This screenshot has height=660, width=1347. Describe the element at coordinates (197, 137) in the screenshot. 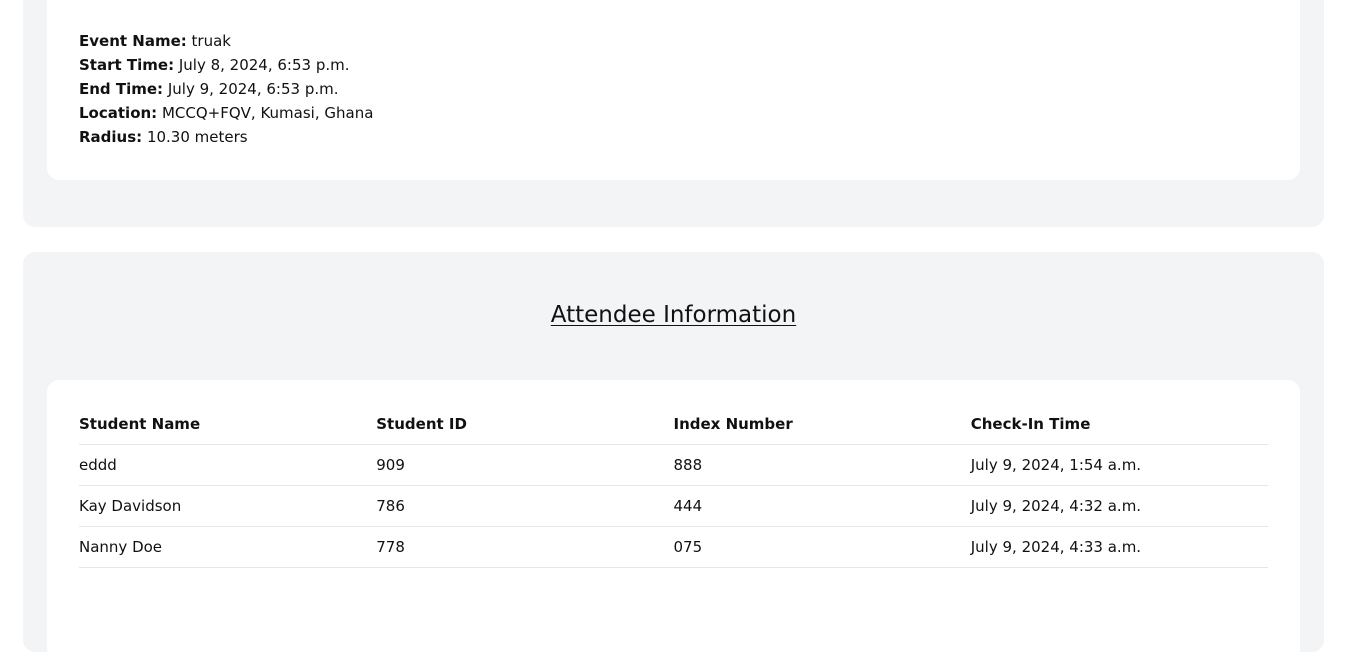

I see `radius-value: 10.30 meters` at that location.